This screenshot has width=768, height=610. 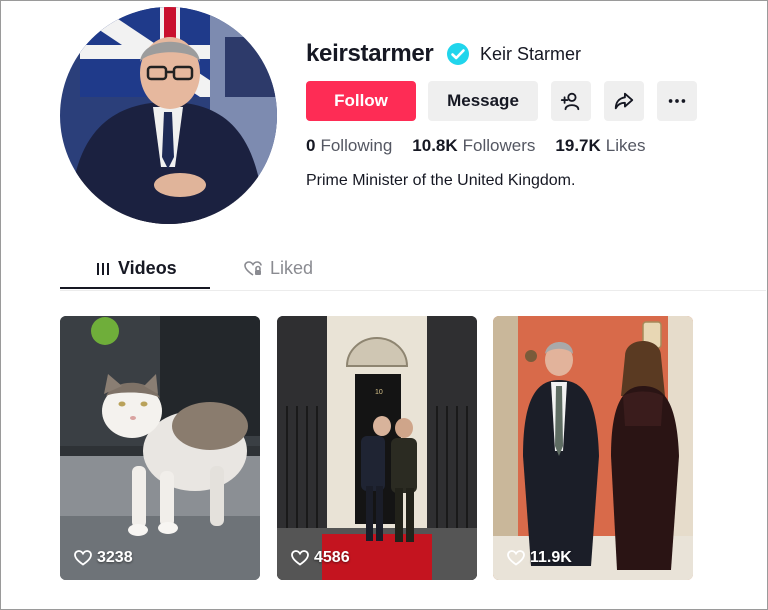 I want to click on followers-stat: 10.8K Followers, so click(x=473, y=146).